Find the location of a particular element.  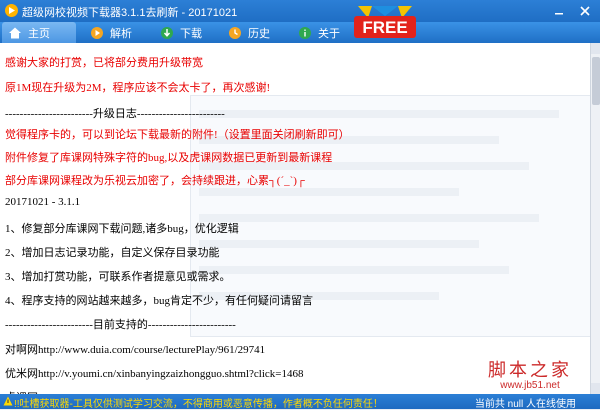

tab-label: 主页 is located at coordinates (39, 33).